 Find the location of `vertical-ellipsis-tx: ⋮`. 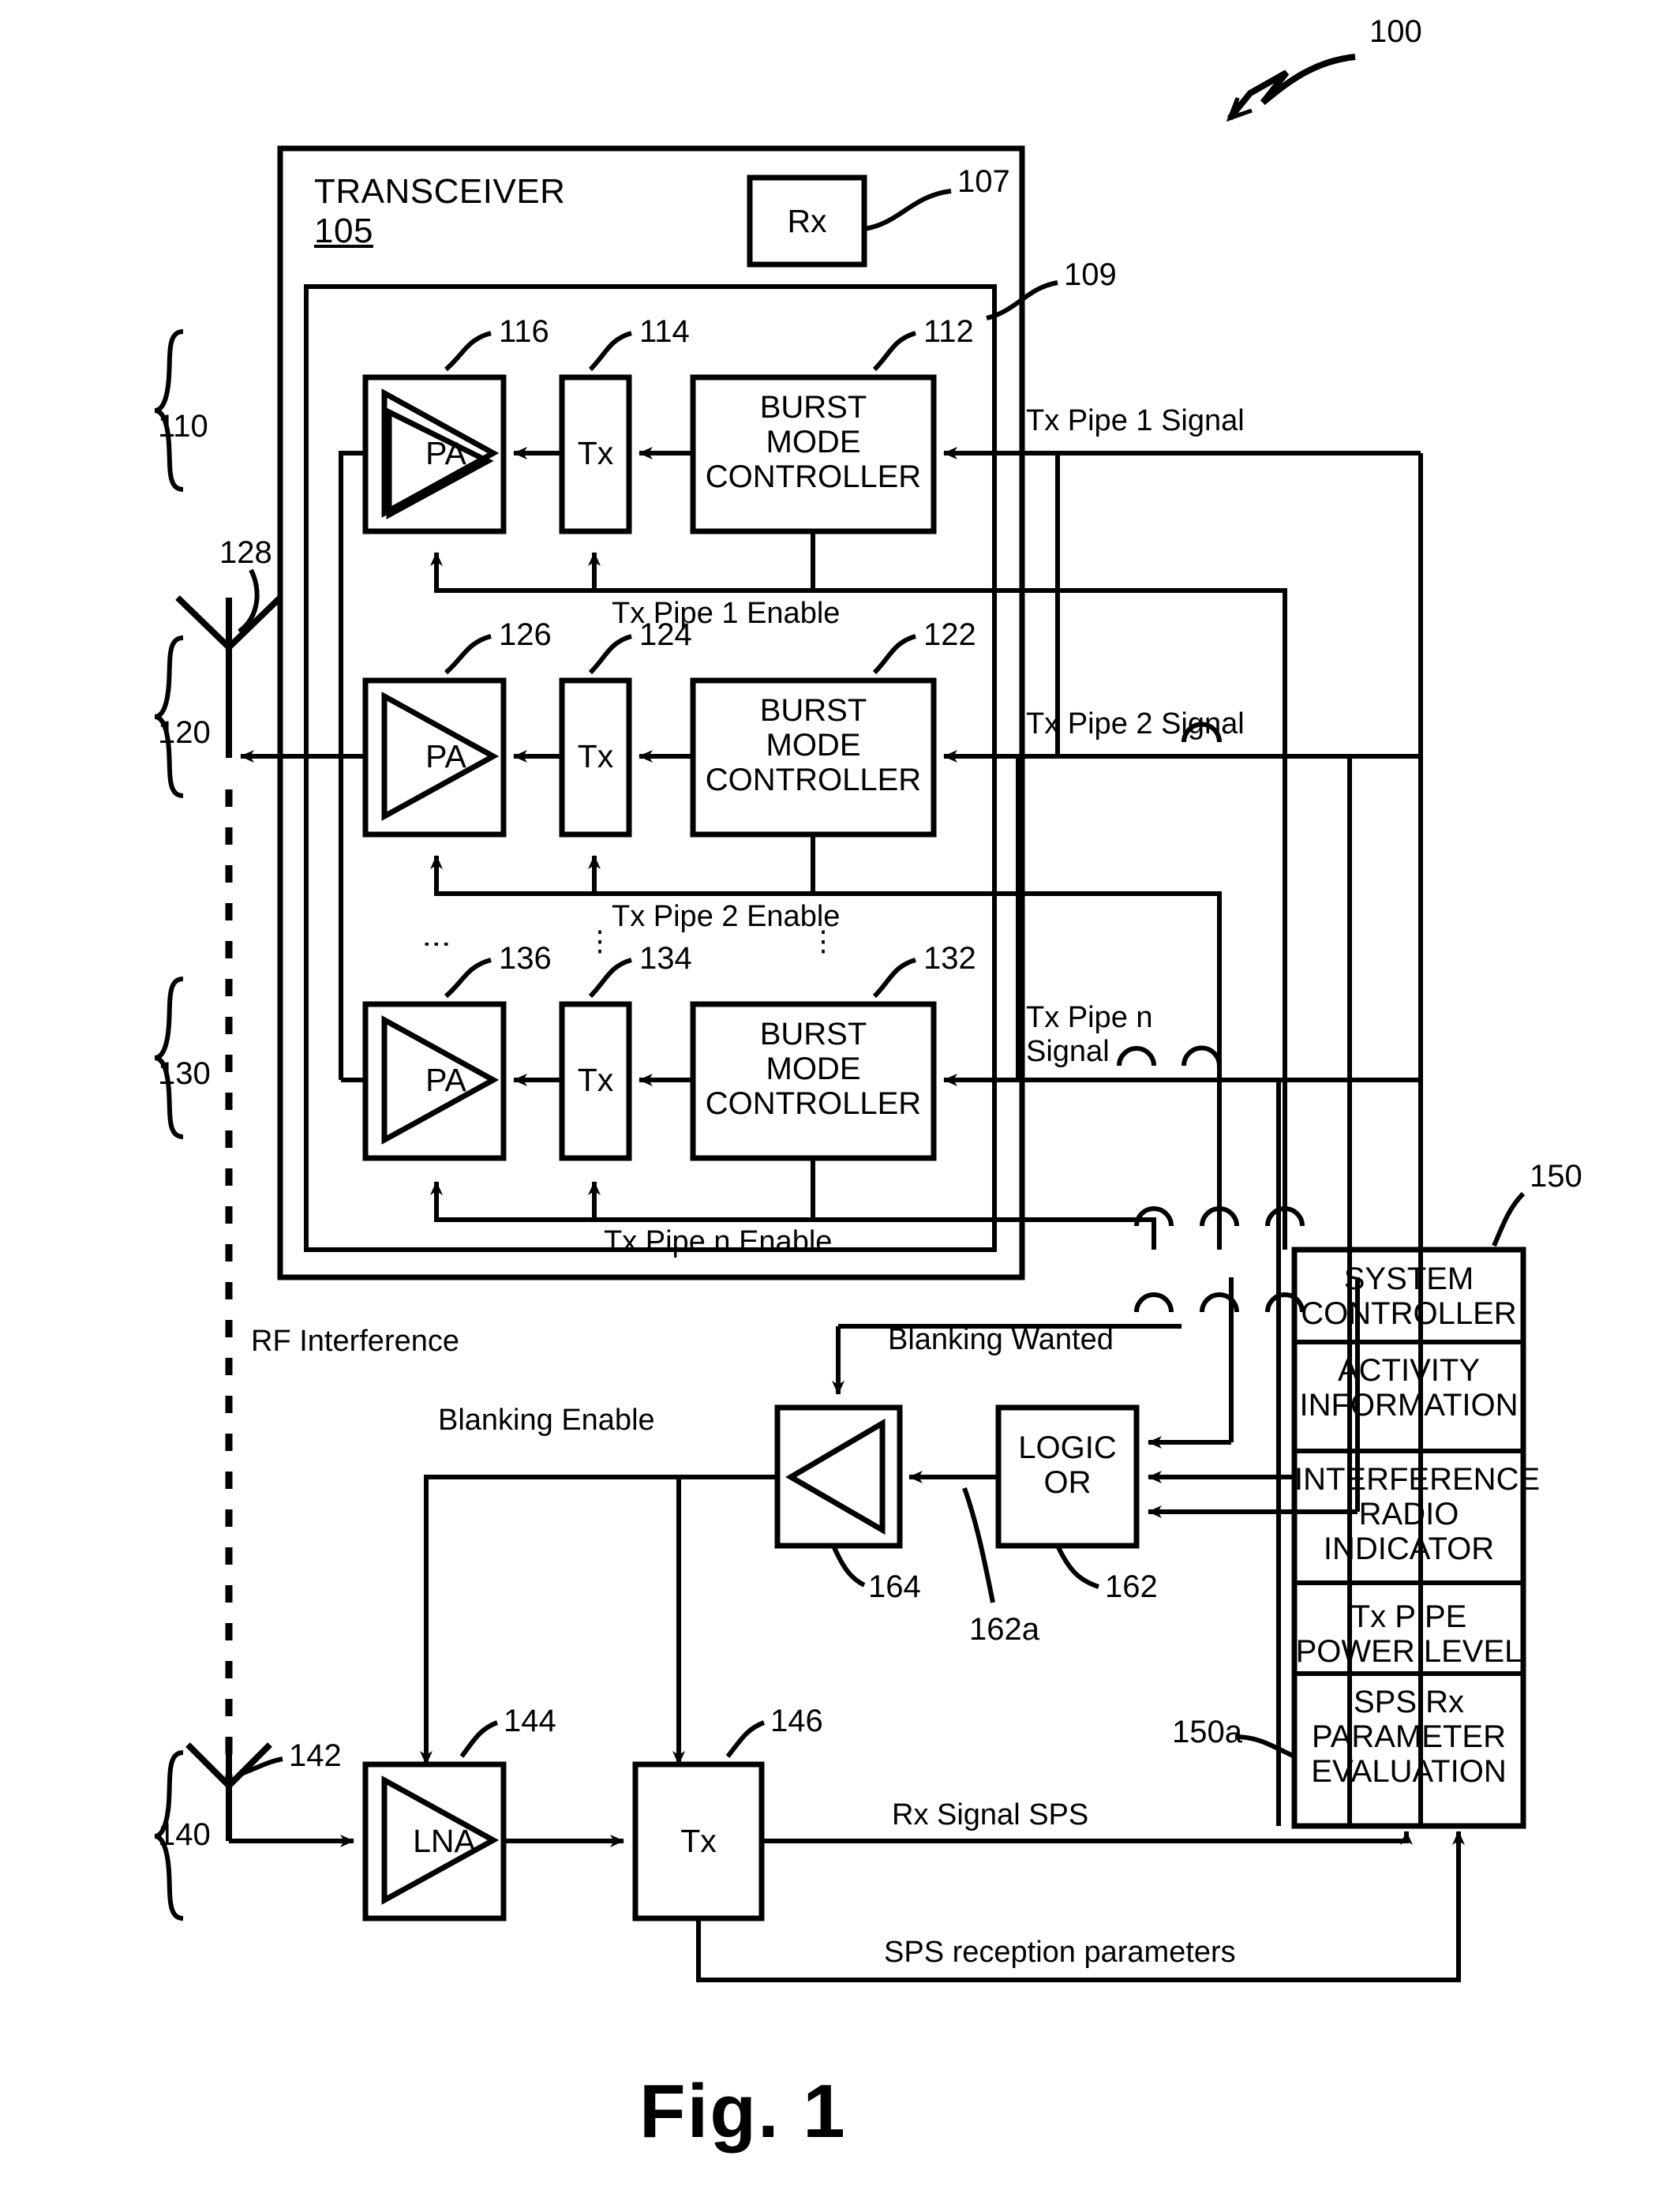

vertical-ellipsis-tx: ⋮ is located at coordinates (600, 941).